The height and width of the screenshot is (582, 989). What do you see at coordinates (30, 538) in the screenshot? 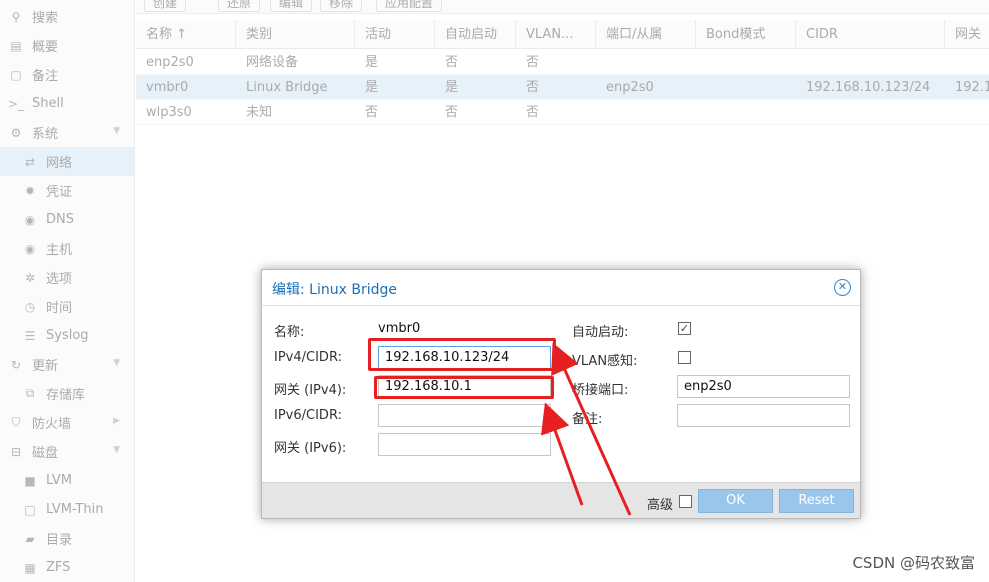
I see `folder-icon: ▰` at bounding box center [30, 538].